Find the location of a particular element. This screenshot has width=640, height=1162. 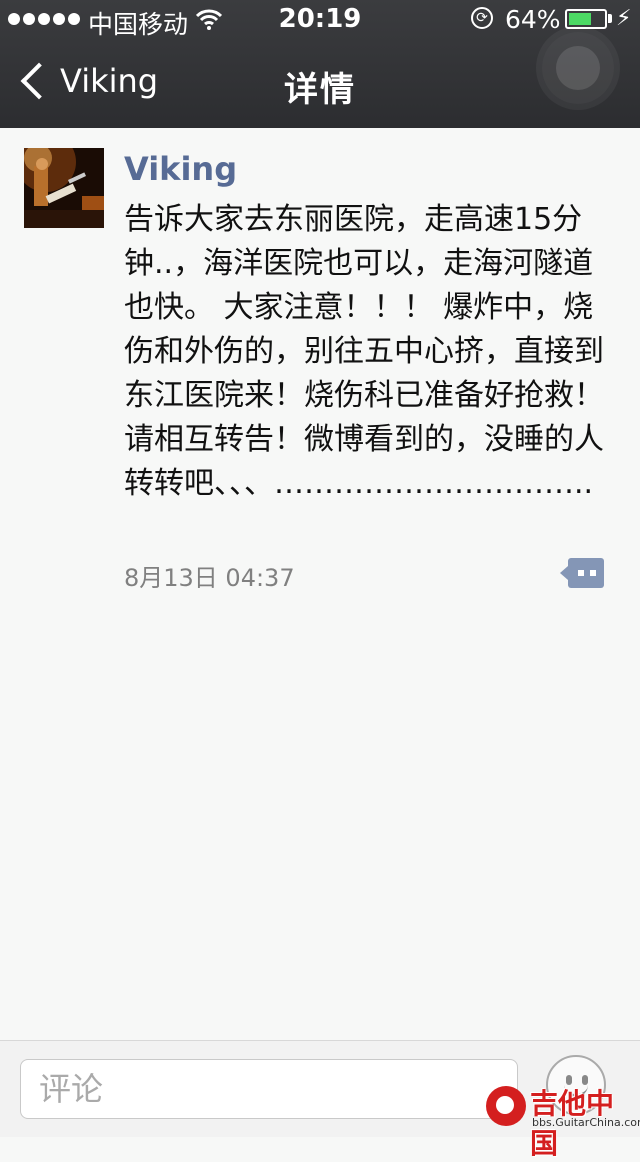

battery-tip is located at coordinates (610, 18).